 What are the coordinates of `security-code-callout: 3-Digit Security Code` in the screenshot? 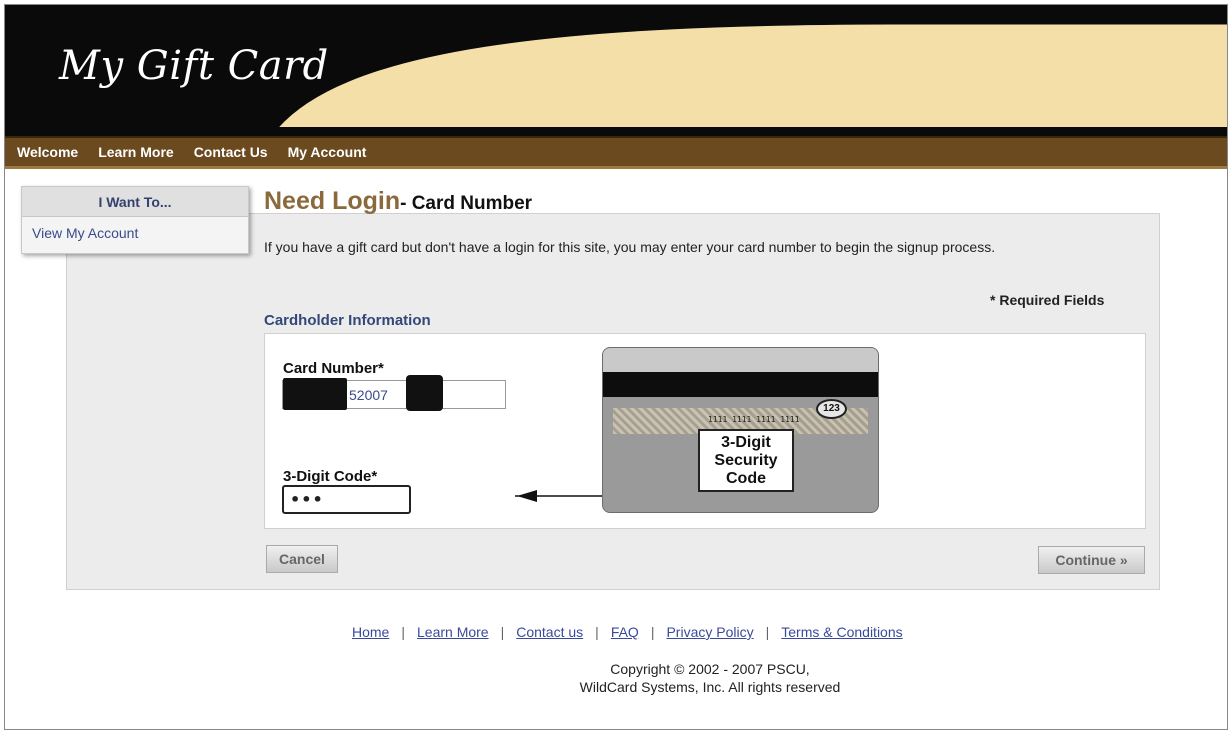 It's located at (746, 460).